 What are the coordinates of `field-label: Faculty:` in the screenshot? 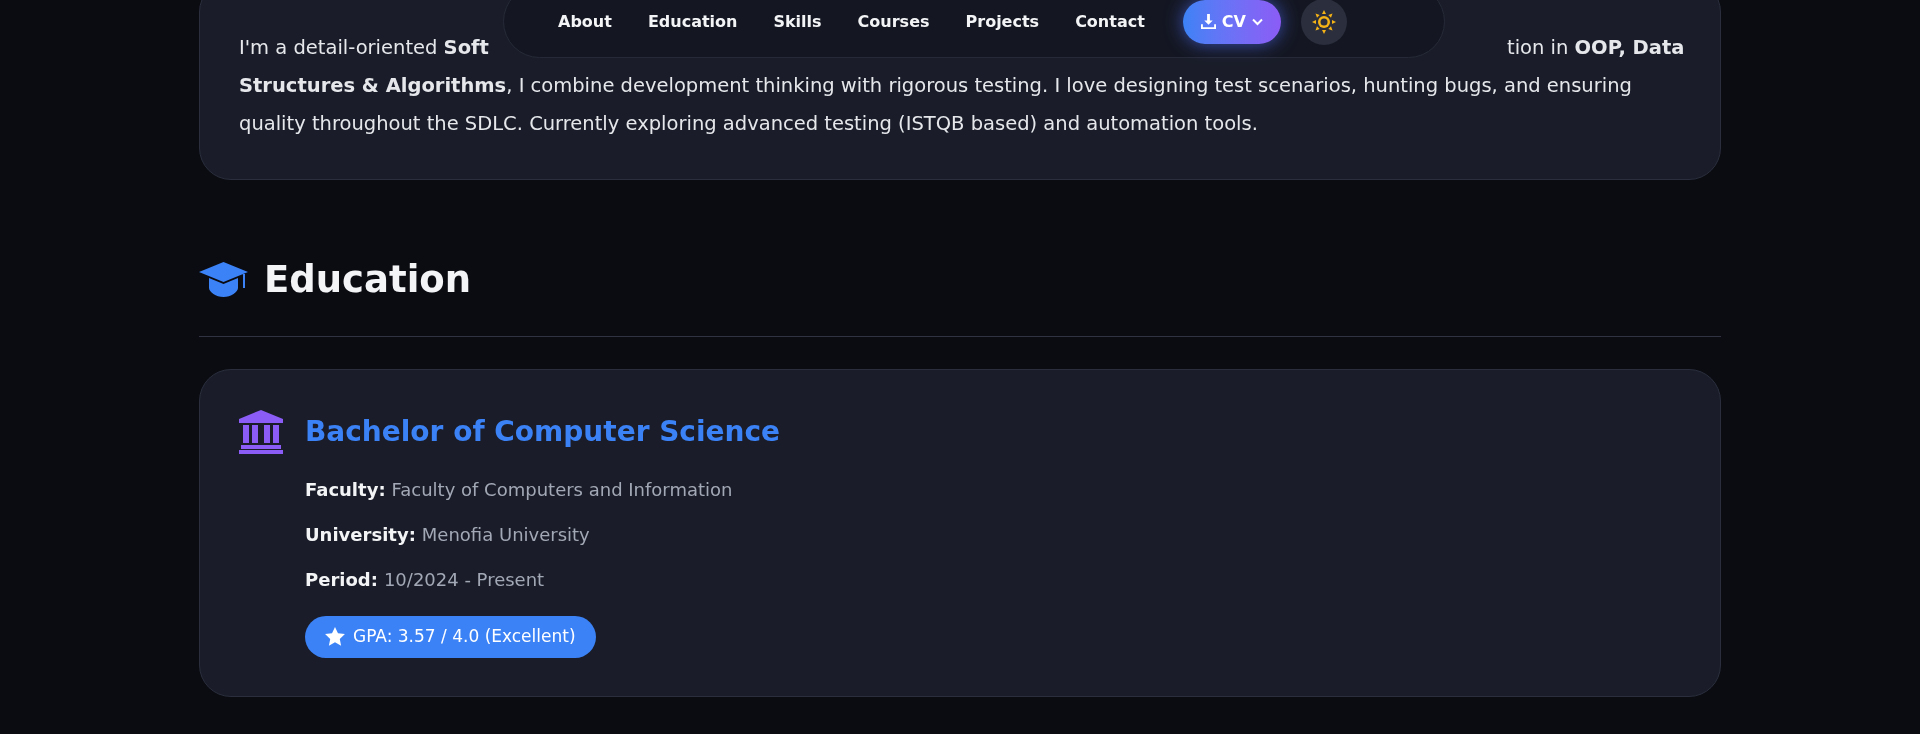 It's located at (345, 489).